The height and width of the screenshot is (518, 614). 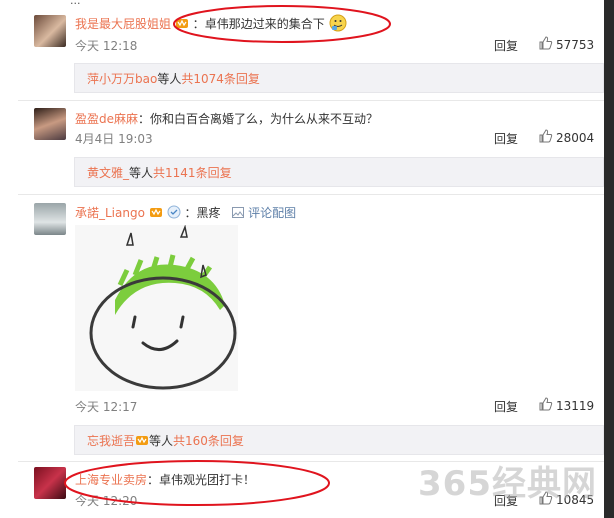 What do you see at coordinates (338, 23) in the screenshot?
I see `smile-emoji-icon` at bounding box center [338, 23].